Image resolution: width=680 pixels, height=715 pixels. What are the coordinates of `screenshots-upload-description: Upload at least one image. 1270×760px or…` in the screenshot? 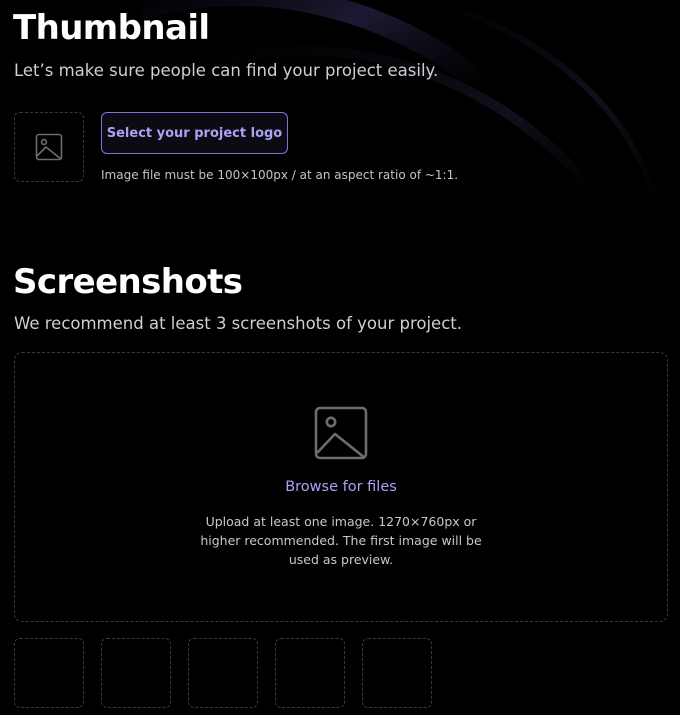 It's located at (341, 540).